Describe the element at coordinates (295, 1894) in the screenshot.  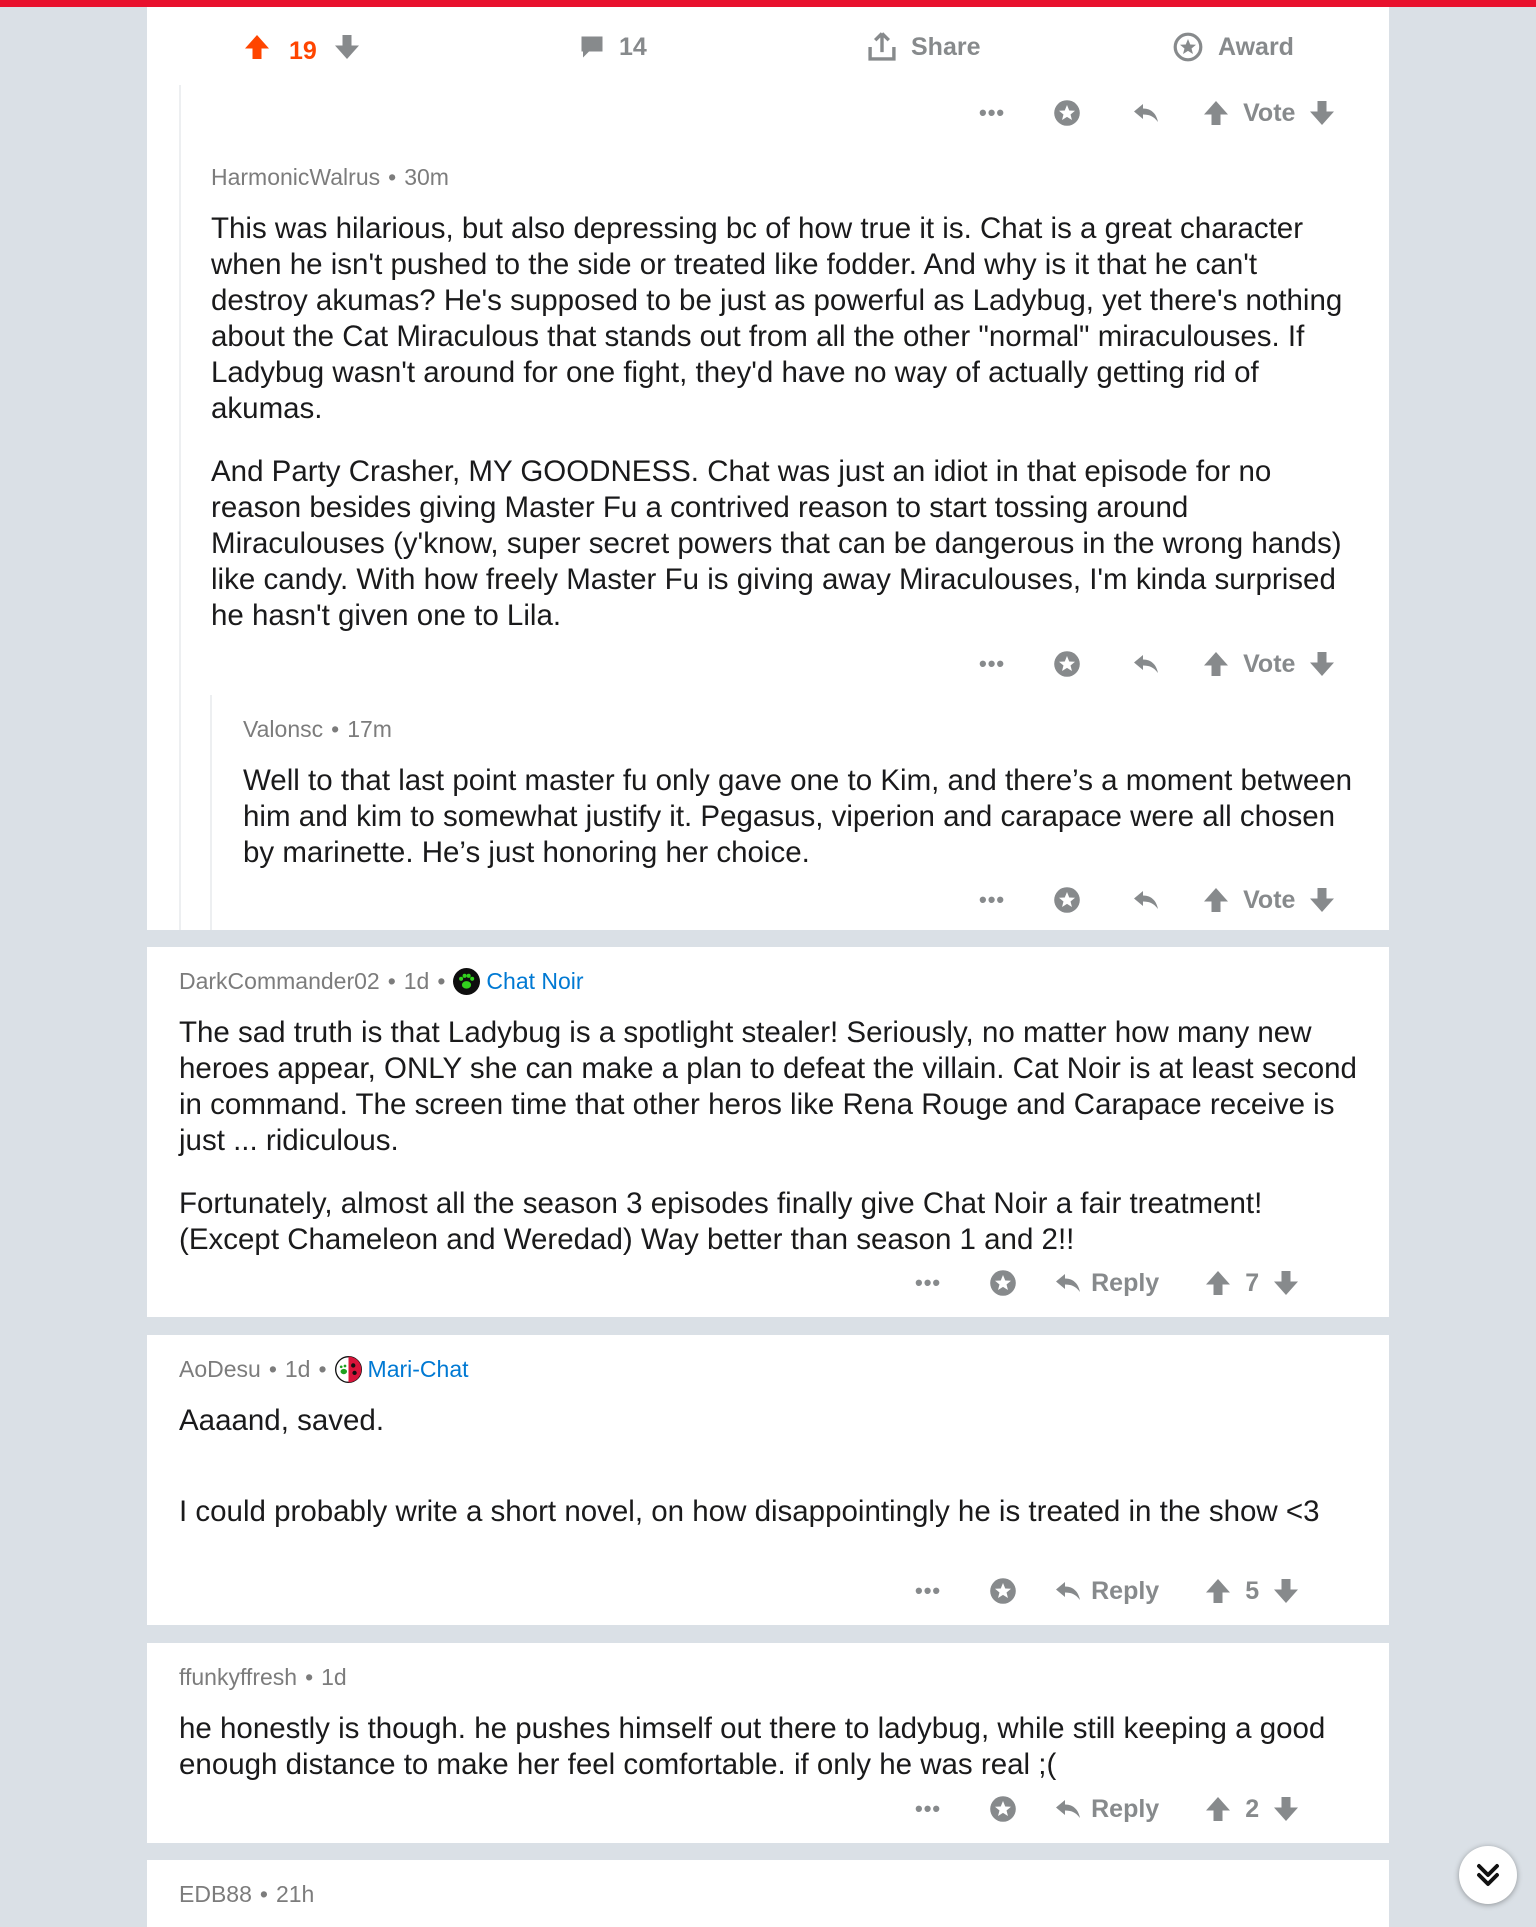
I see `comment-age: 21h` at that location.